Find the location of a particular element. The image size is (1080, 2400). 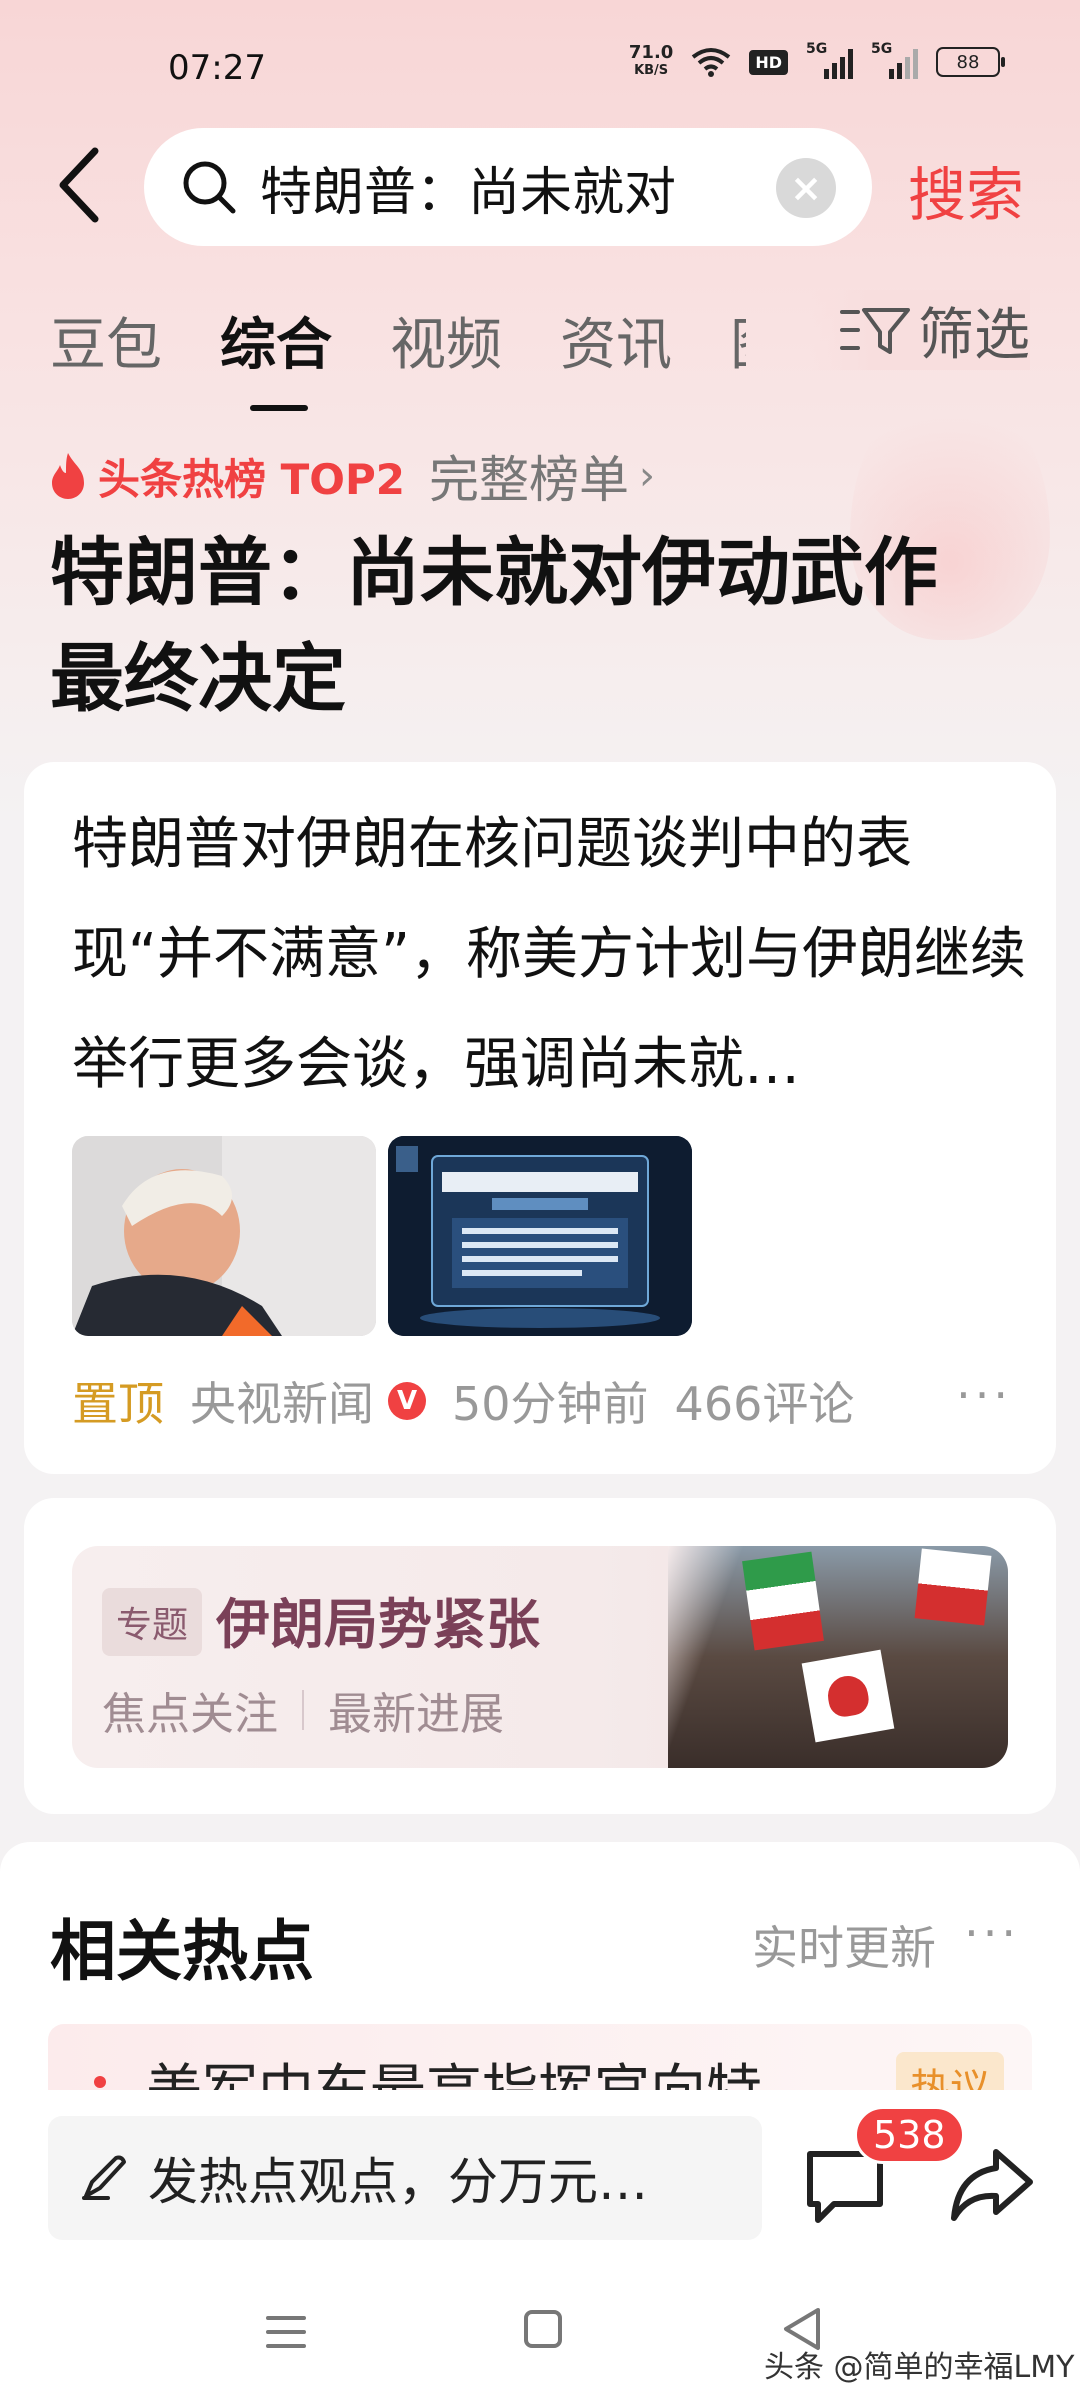

topic-card: 专题 伊朗局势紧张 焦点关注 最新进展 is located at coordinates (540, 1656).